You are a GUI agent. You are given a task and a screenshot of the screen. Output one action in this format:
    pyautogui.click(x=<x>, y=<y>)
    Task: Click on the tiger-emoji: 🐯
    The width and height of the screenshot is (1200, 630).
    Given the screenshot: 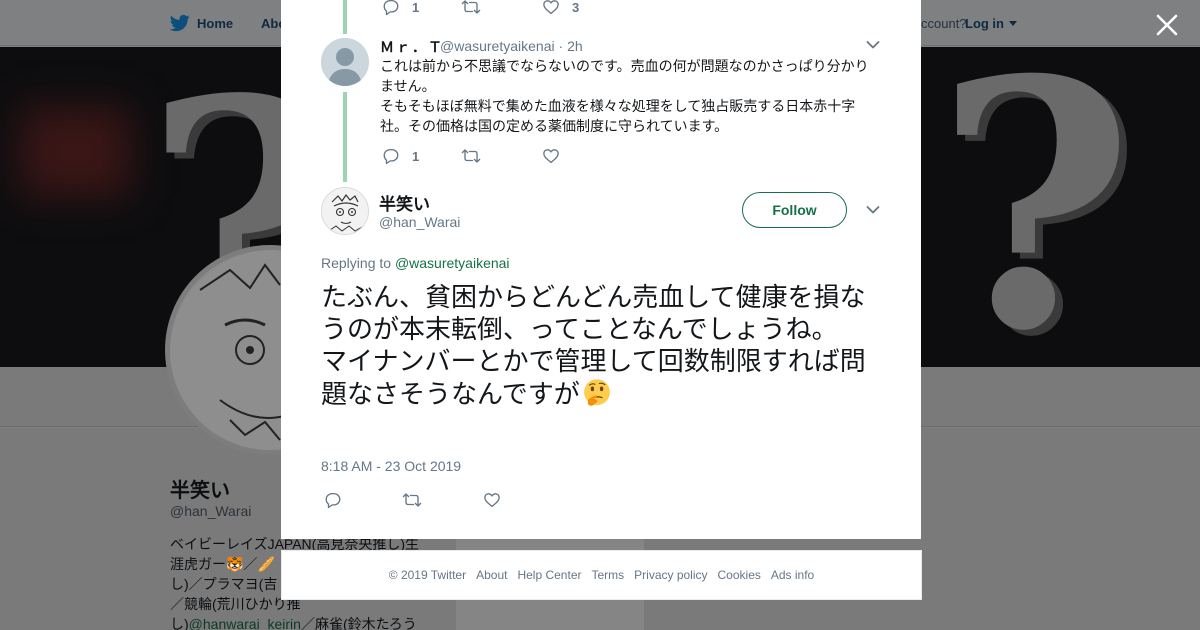 What is the action you would take?
    pyautogui.click(x=235, y=564)
    